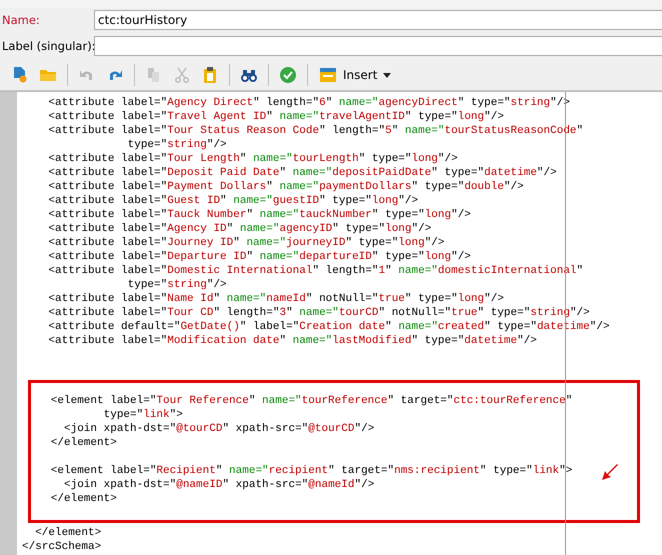  I want to click on code-line: </srcSchema>, so click(62, 547).